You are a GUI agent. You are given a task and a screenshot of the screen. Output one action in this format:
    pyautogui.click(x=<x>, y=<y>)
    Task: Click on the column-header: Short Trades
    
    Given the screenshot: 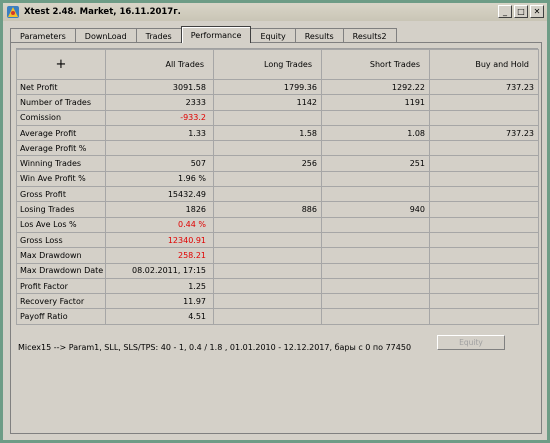 What is the action you would take?
    pyautogui.click(x=375, y=64)
    